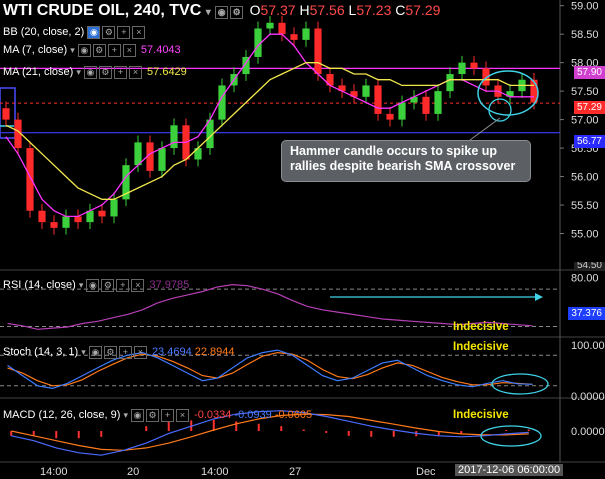 The image size is (605, 479). What do you see at coordinates (589, 266) in the screenshot?
I see `cut-price-badge: 54.50` at bounding box center [589, 266].